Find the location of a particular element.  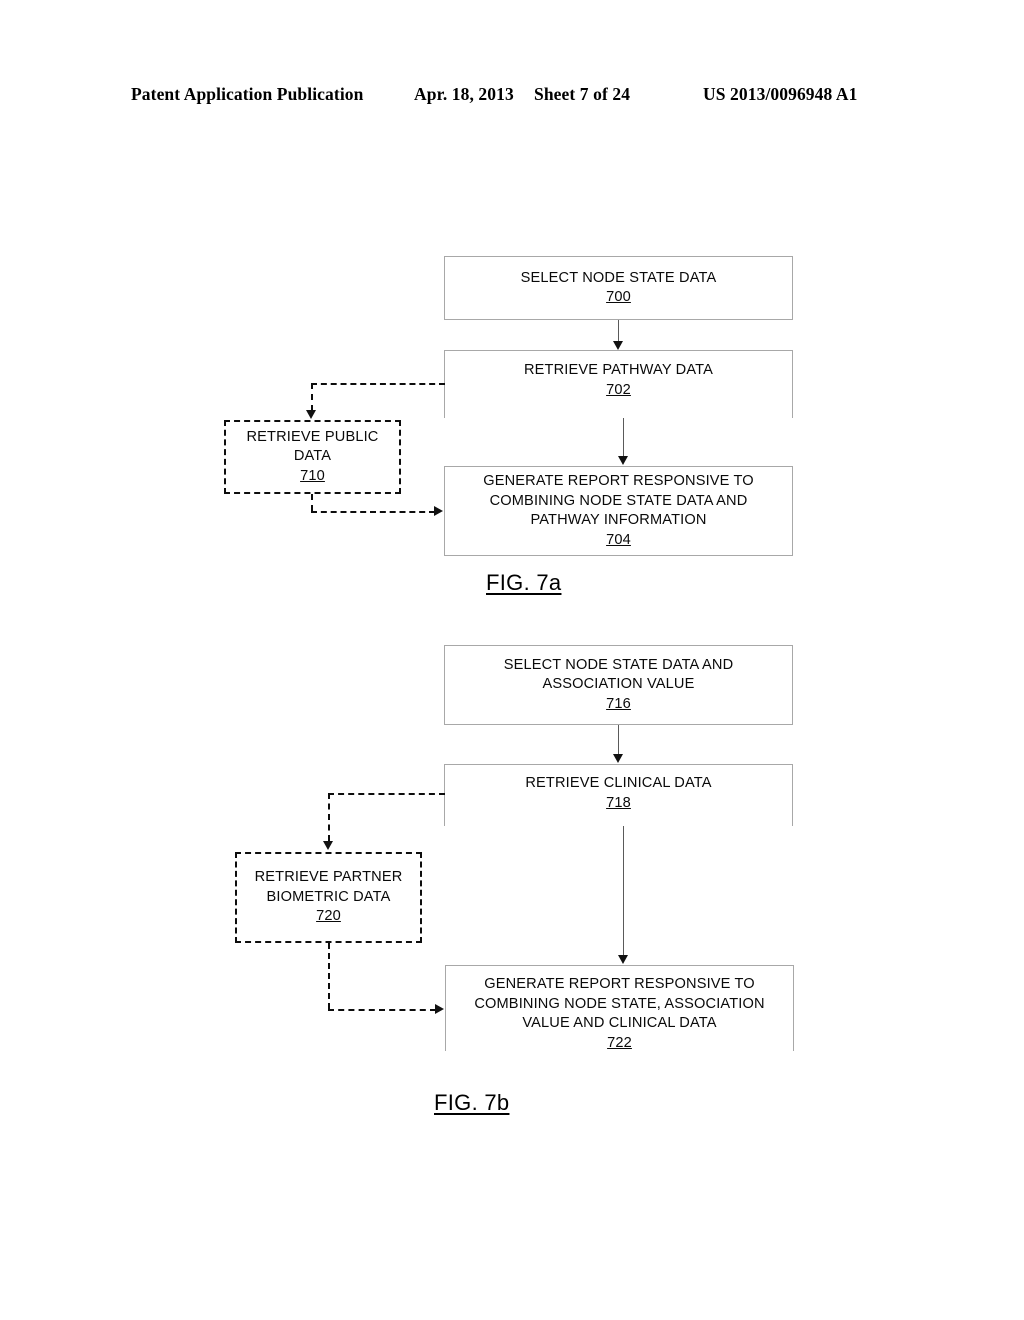

figure-7b-caption: FIG. 7b is located at coordinates (472, 1102).